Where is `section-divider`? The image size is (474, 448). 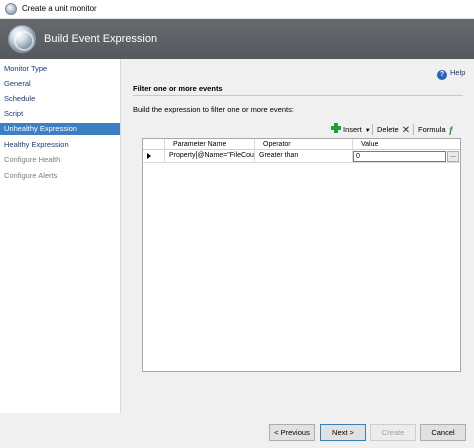 section-divider is located at coordinates (298, 95).